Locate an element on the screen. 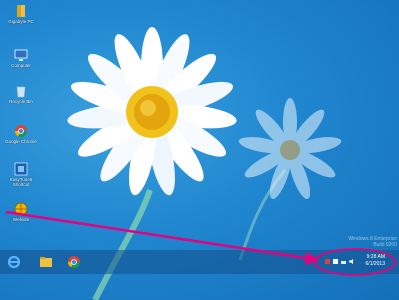  annotation-arrowhead is located at coordinates (312, 258).